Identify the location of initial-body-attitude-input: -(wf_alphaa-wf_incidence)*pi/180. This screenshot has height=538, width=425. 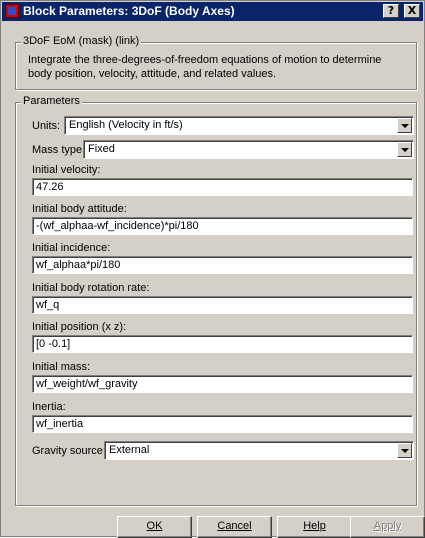
(222, 226).